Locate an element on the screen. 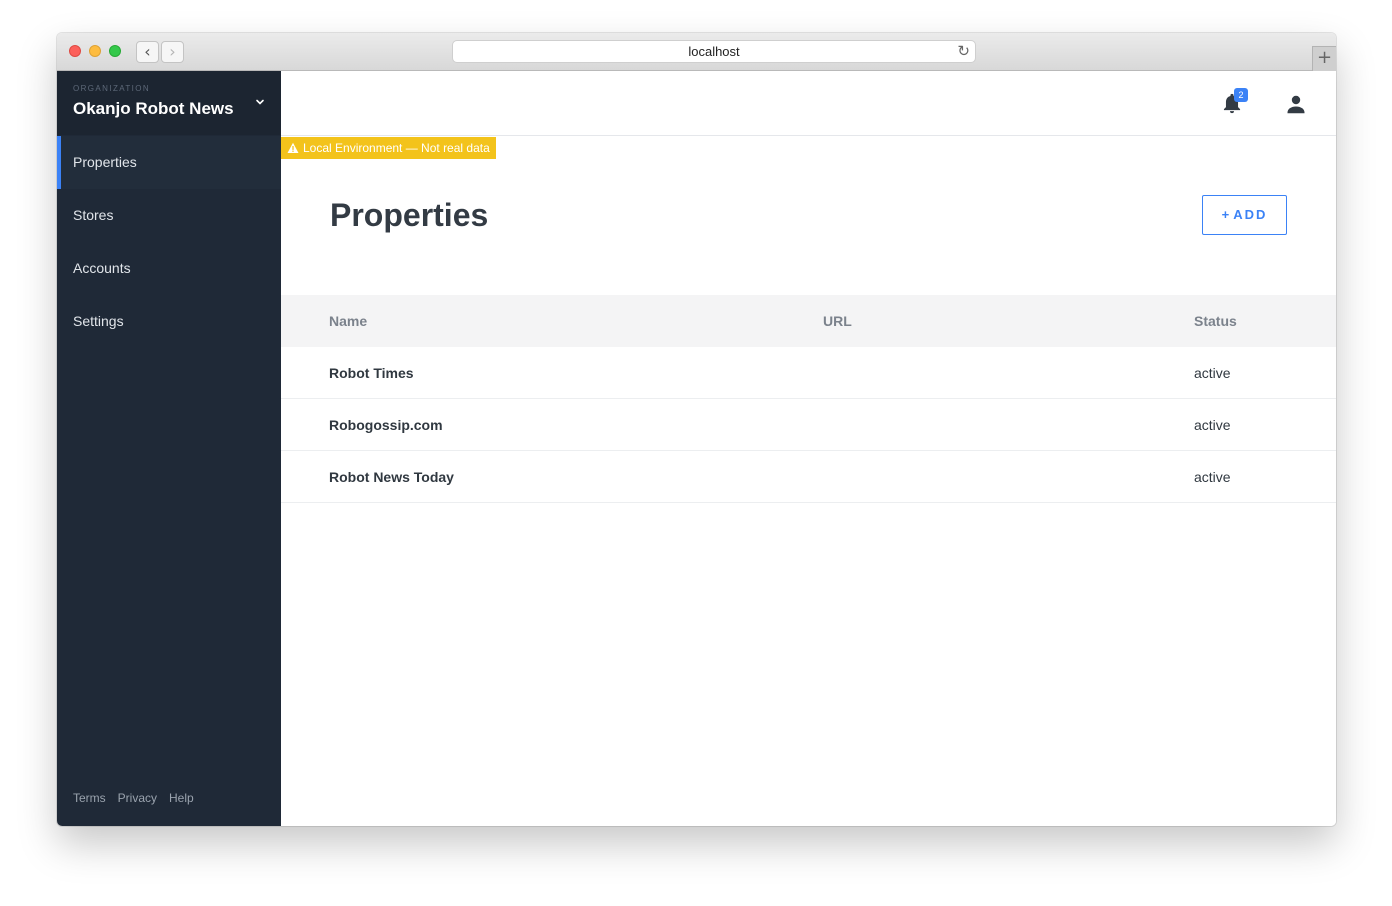  column-header-status: Status is located at coordinates (1215, 321).